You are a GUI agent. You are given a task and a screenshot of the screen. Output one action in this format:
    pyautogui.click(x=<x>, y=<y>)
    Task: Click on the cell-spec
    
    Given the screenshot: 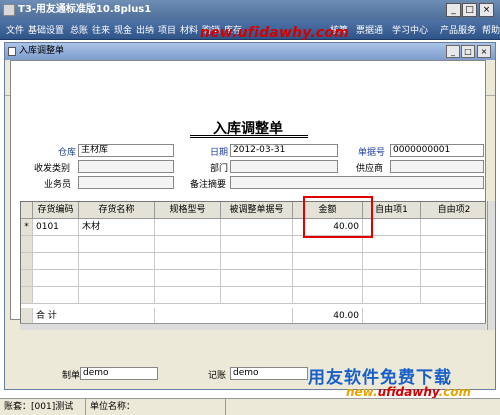 What is the action you would take?
    pyautogui.click(x=188, y=227)
    